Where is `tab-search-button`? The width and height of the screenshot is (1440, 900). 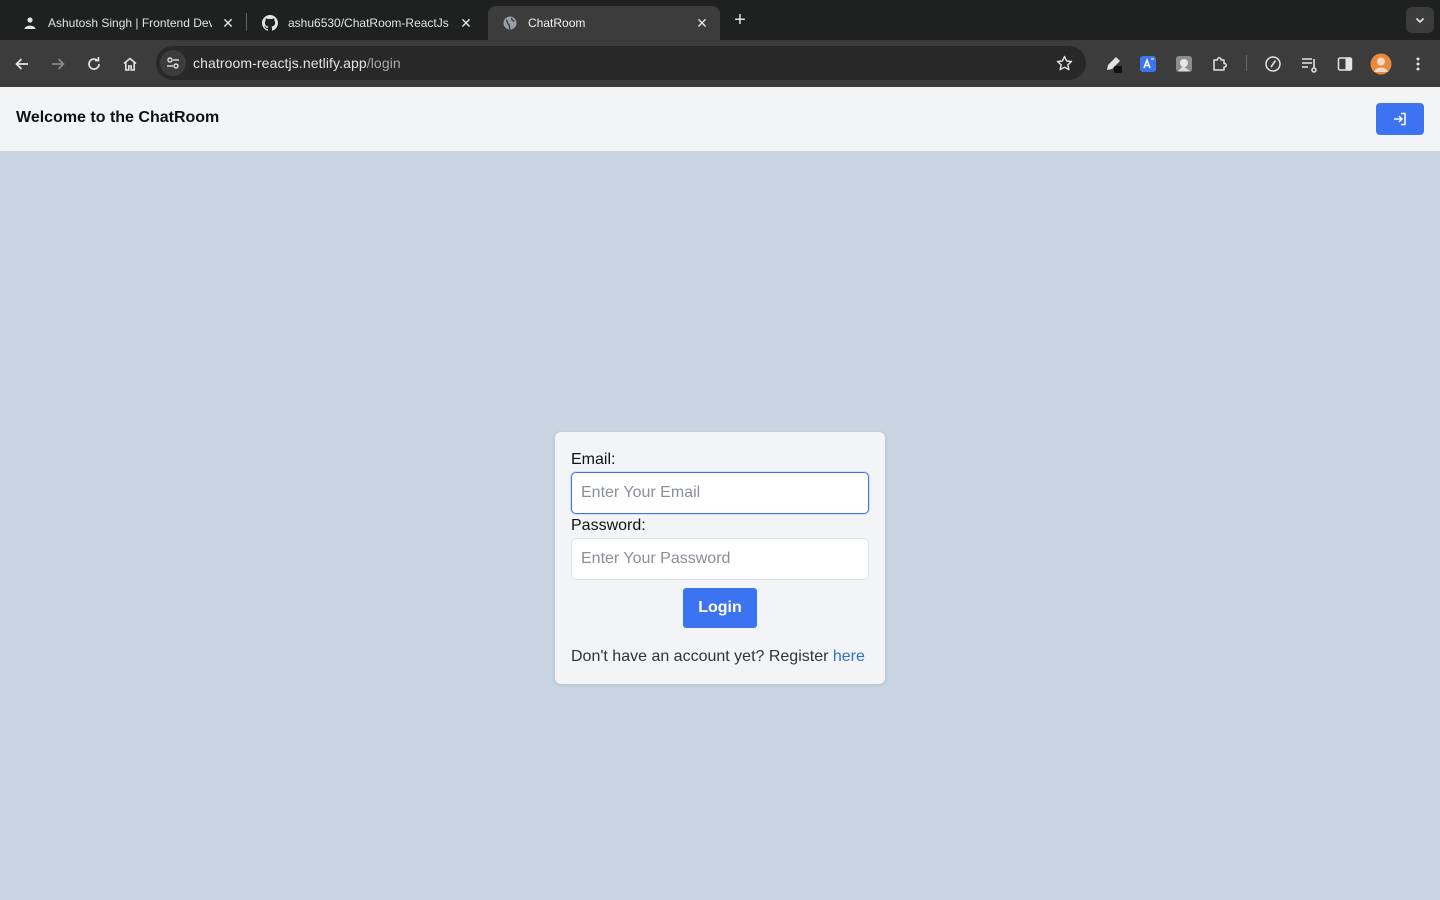
tab-search-button is located at coordinates (1420, 20).